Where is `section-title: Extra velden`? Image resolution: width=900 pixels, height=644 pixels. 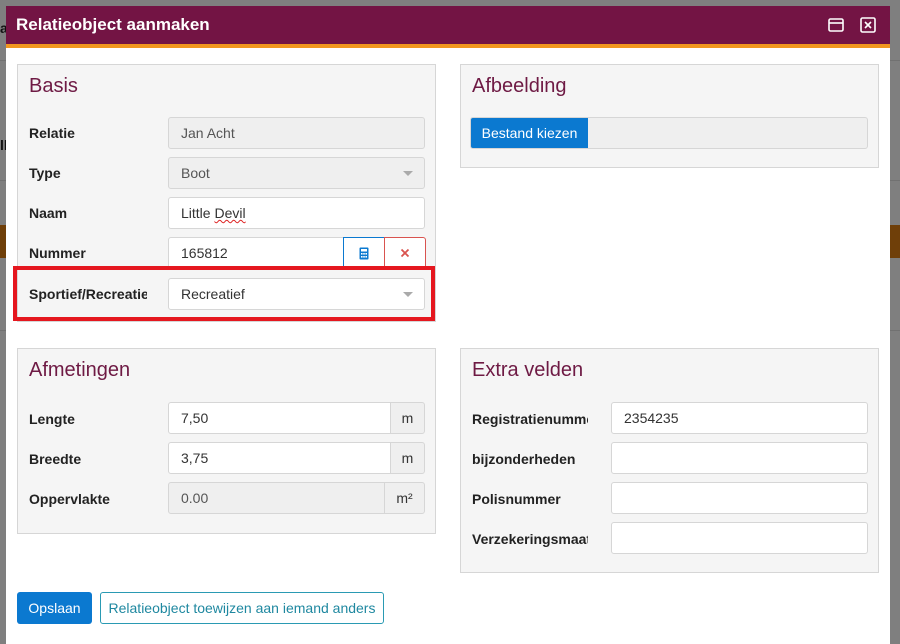 section-title: Extra velden is located at coordinates (528, 370).